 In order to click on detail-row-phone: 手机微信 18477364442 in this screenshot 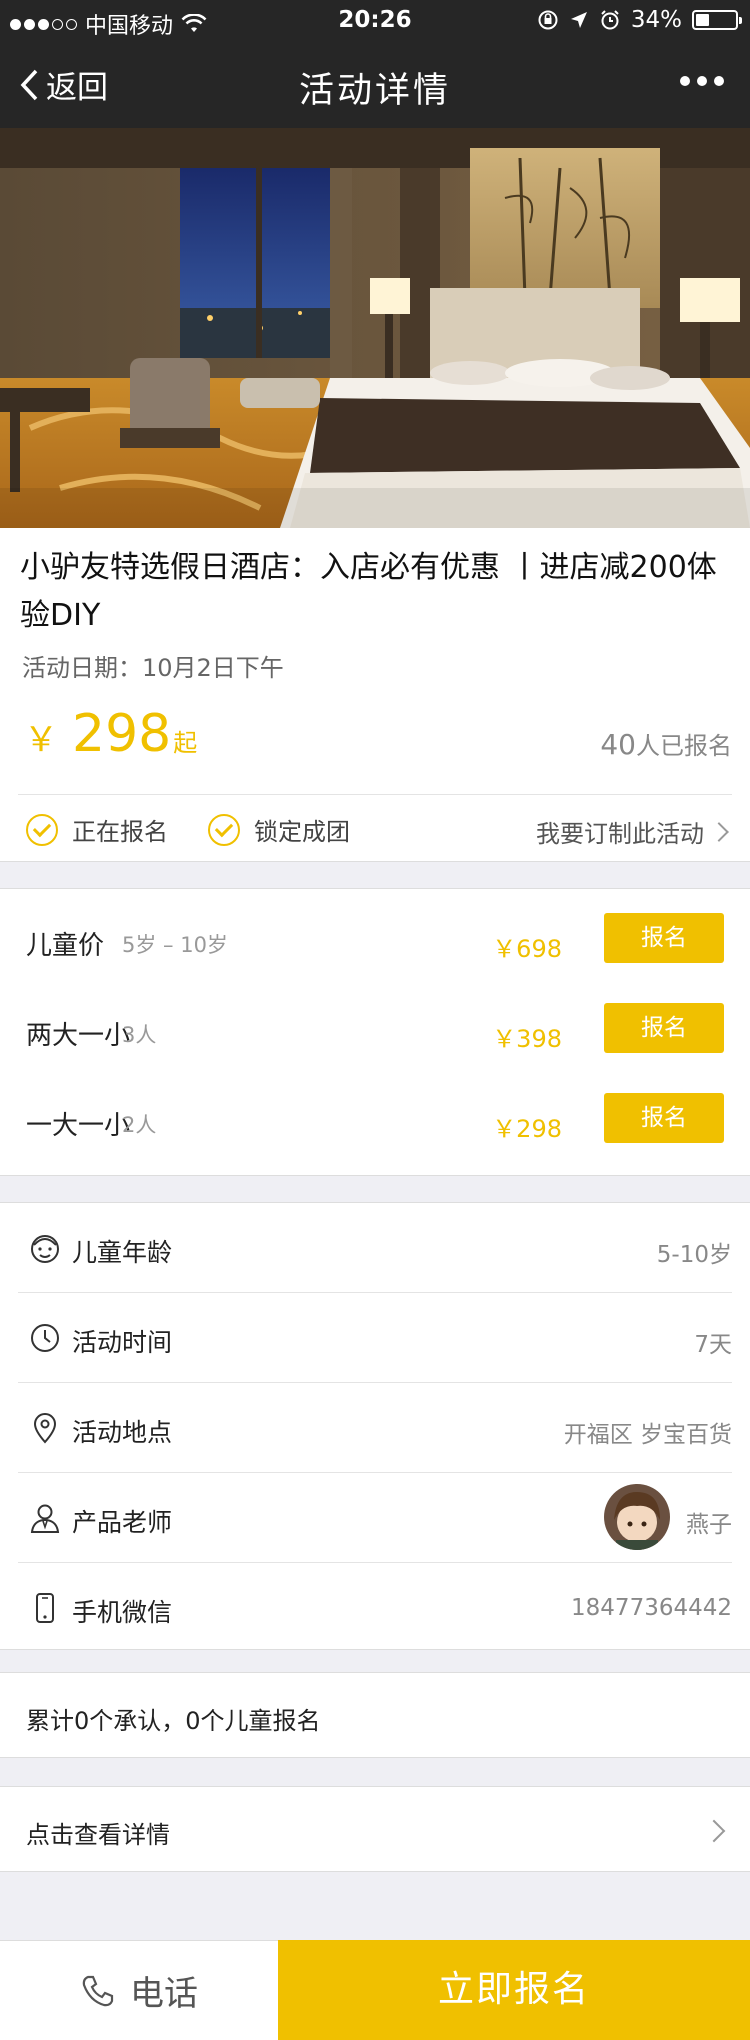, I will do `click(375, 1608)`.